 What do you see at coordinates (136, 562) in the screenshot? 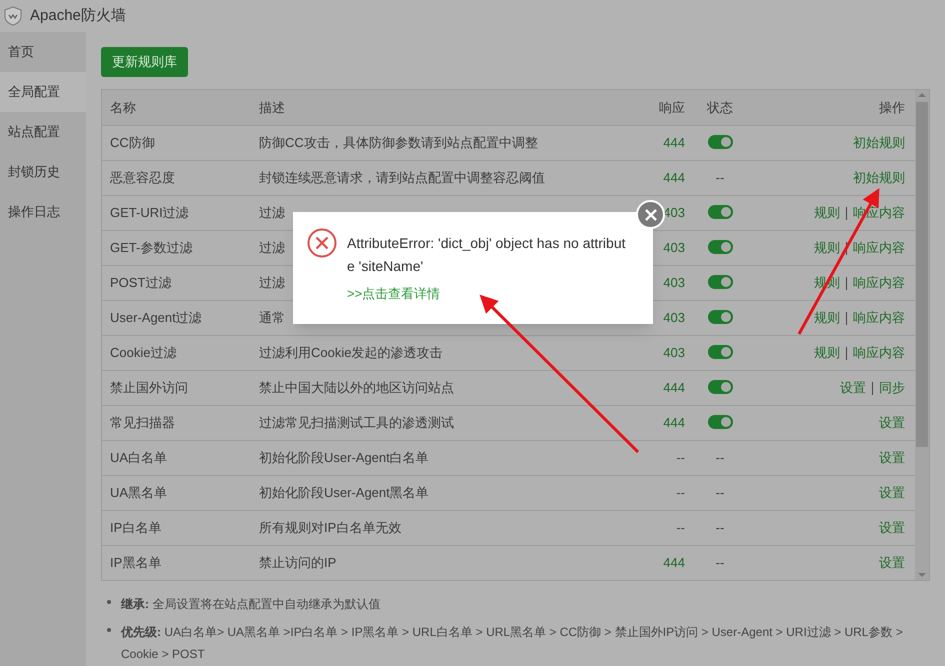
I see `rule-name: IP黑名单` at bounding box center [136, 562].